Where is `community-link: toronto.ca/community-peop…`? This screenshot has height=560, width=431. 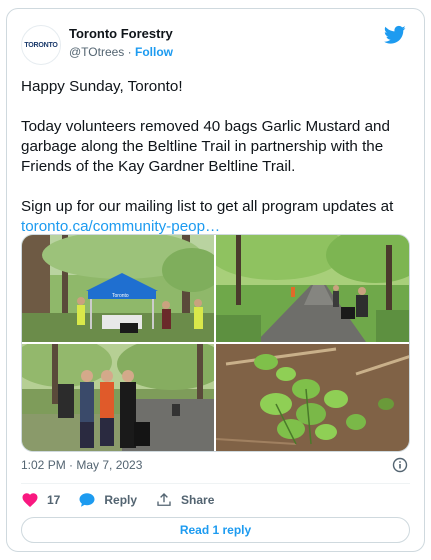 community-link: toronto.ca/community-peop… is located at coordinates (120, 226).